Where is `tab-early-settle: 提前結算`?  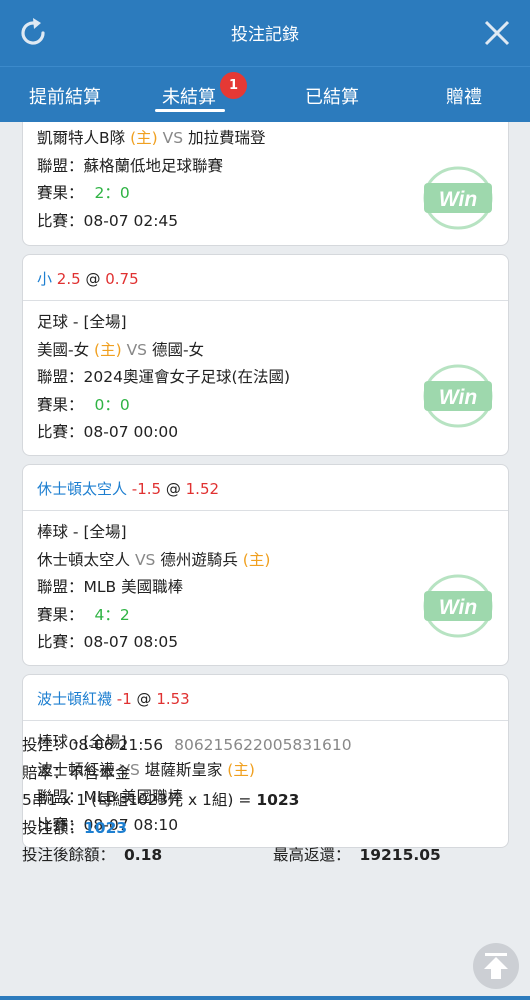 tab-early-settle: 提前結算 is located at coordinates (65, 96).